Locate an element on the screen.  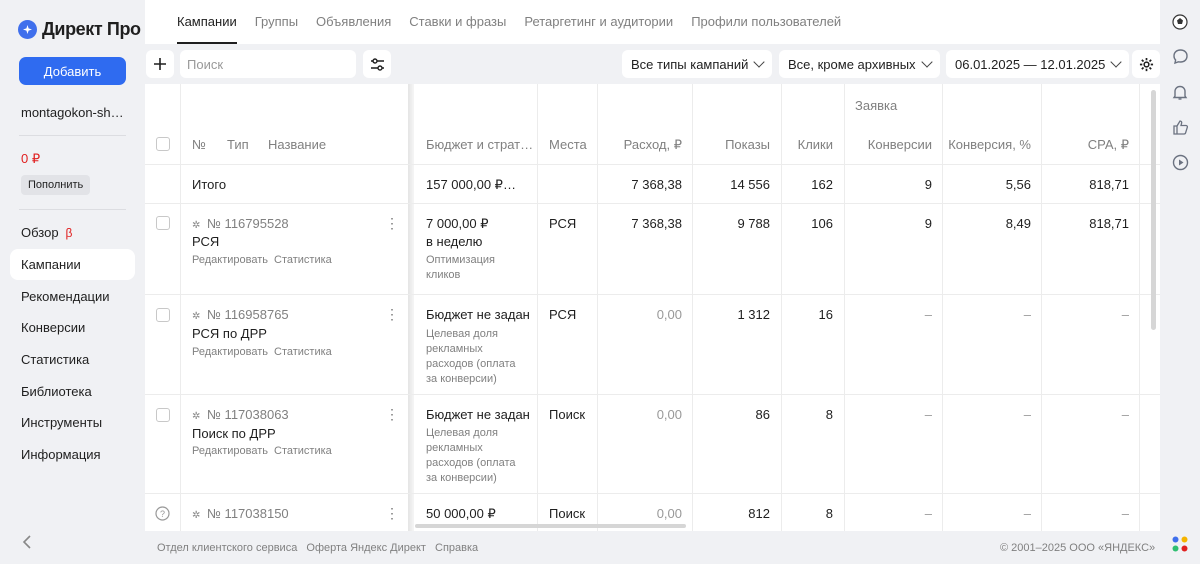
bell-icon is located at coordinates (1180, 92).